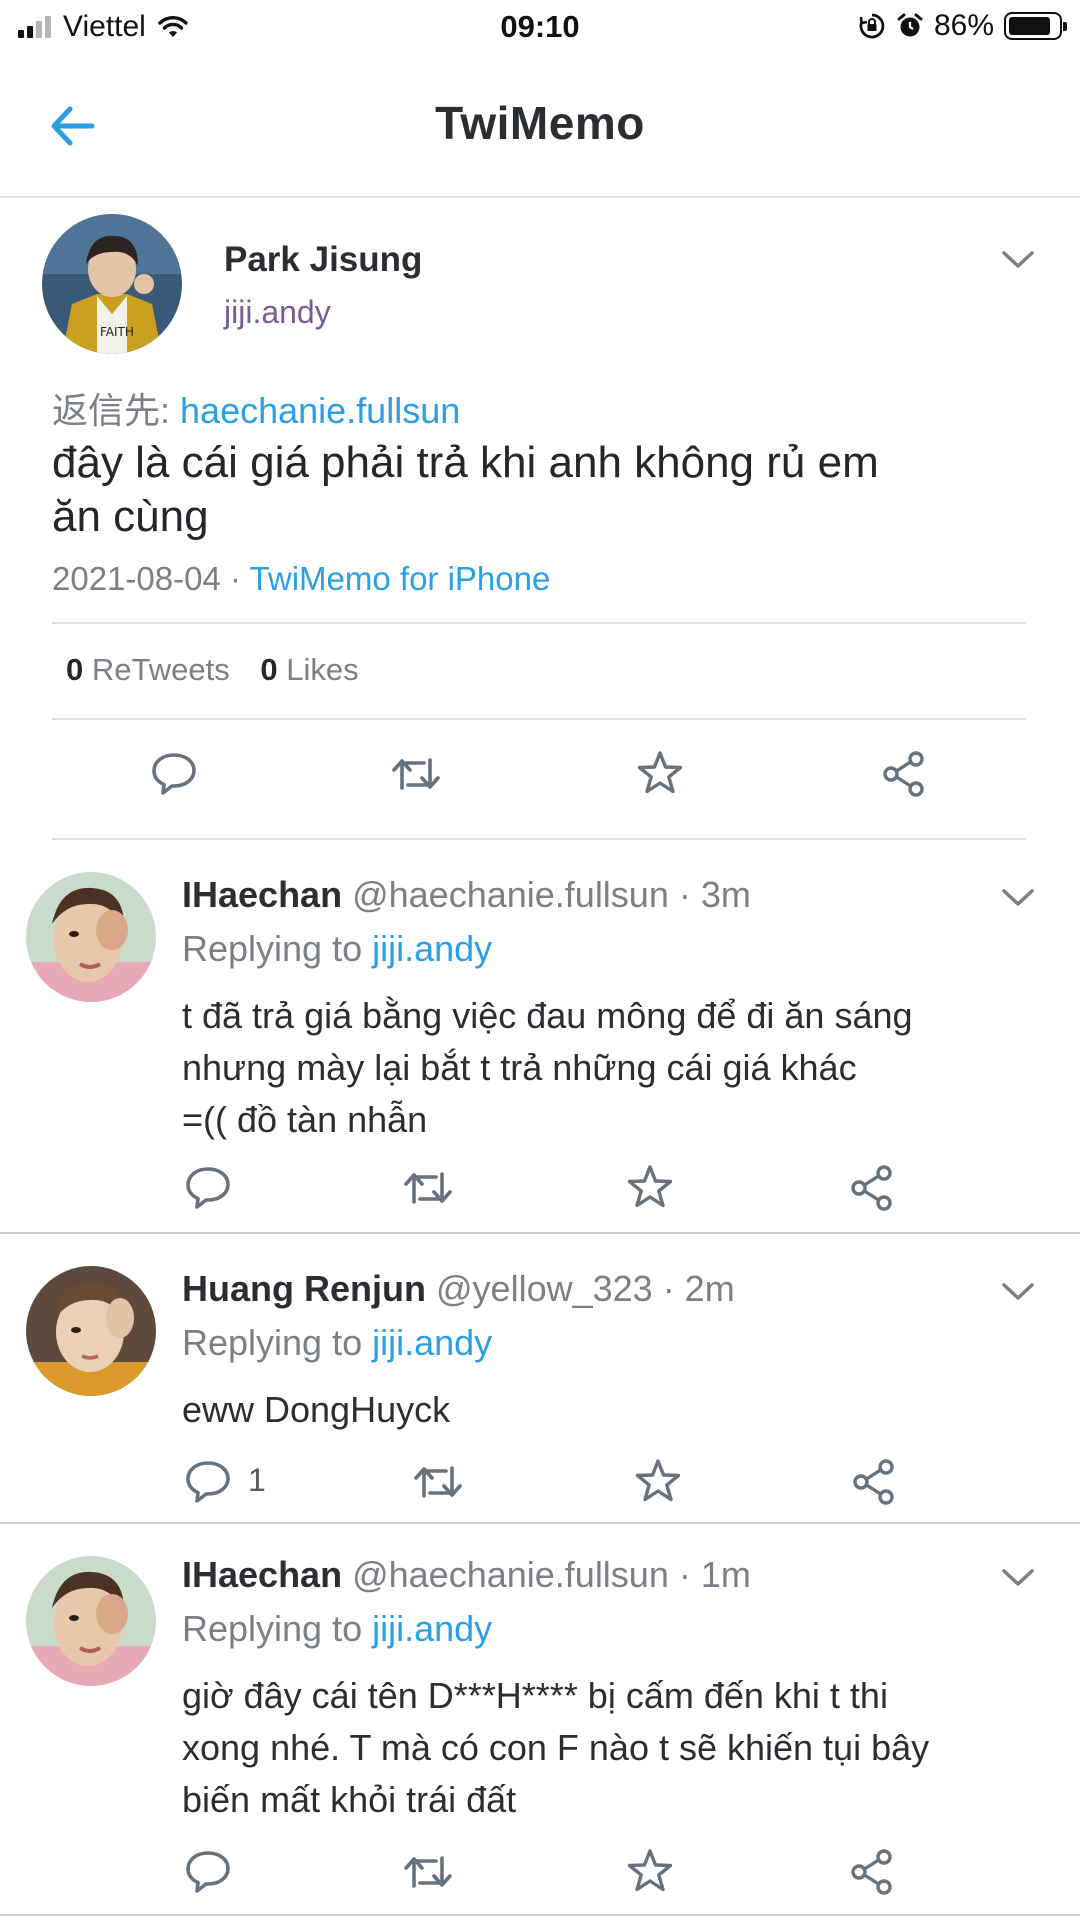 This screenshot has width=1080, height=1920. Describe the element at coordinates (872, 26) in the screenshot. I see `rotation-lock-icon` at that location.